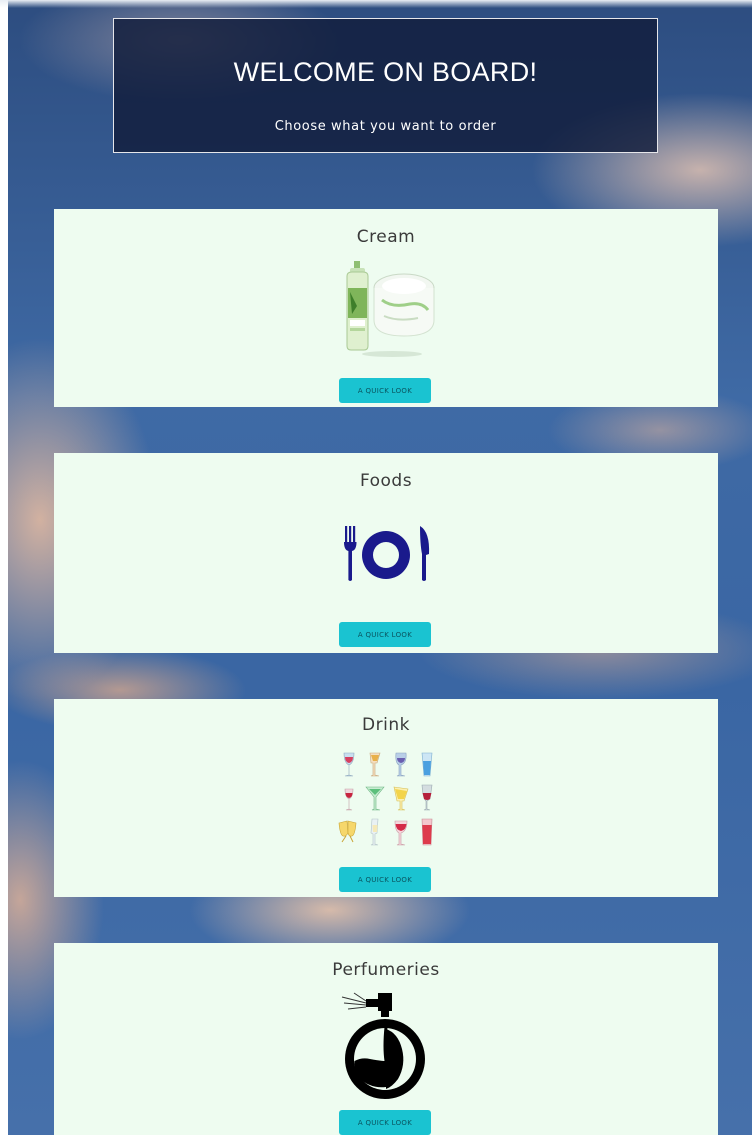 The width and height of the screenshot is (752, 1135). What do you see at coordinates (385, 126) in the screenshot?
I see `welcome-subtitle: Choose what you want to order` at bounding box center [385, 126].